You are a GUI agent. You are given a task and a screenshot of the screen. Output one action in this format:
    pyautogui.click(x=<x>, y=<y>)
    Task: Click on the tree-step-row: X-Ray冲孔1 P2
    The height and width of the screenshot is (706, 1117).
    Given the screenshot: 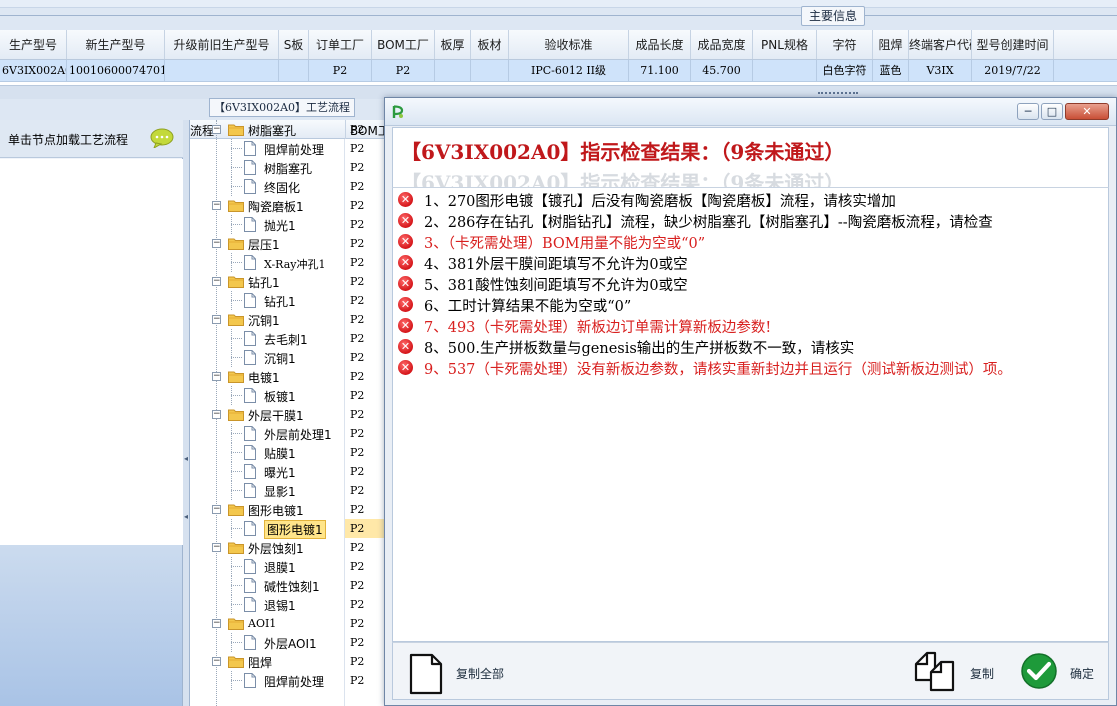 What is the action you would take?
    pyautogui.click(x=289, y=262)
    